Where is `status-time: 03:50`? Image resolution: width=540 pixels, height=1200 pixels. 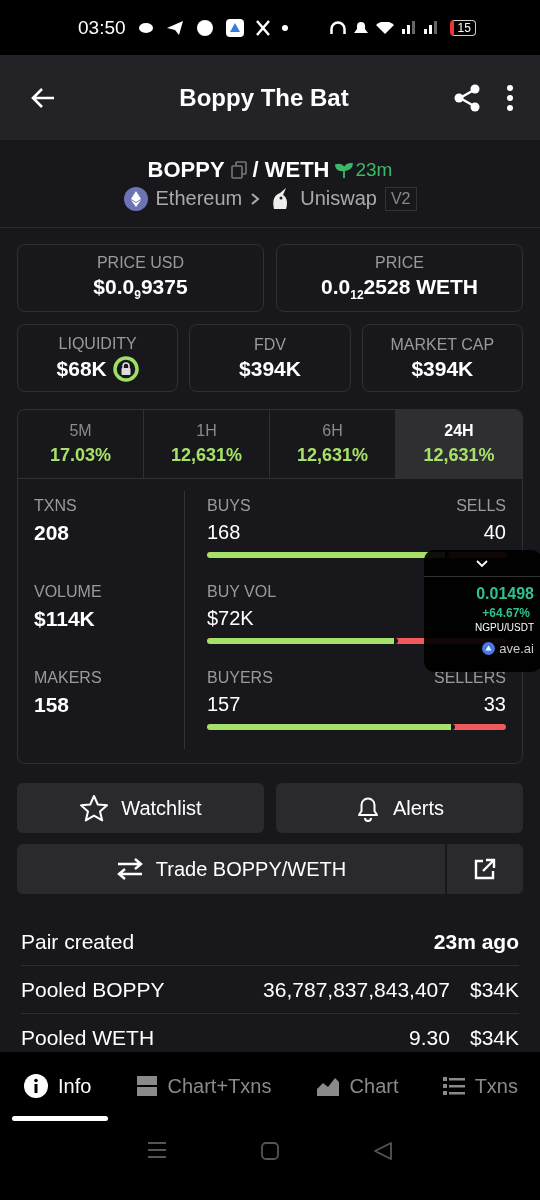
status-time: 03:50 is located at coordinates (102, 27).